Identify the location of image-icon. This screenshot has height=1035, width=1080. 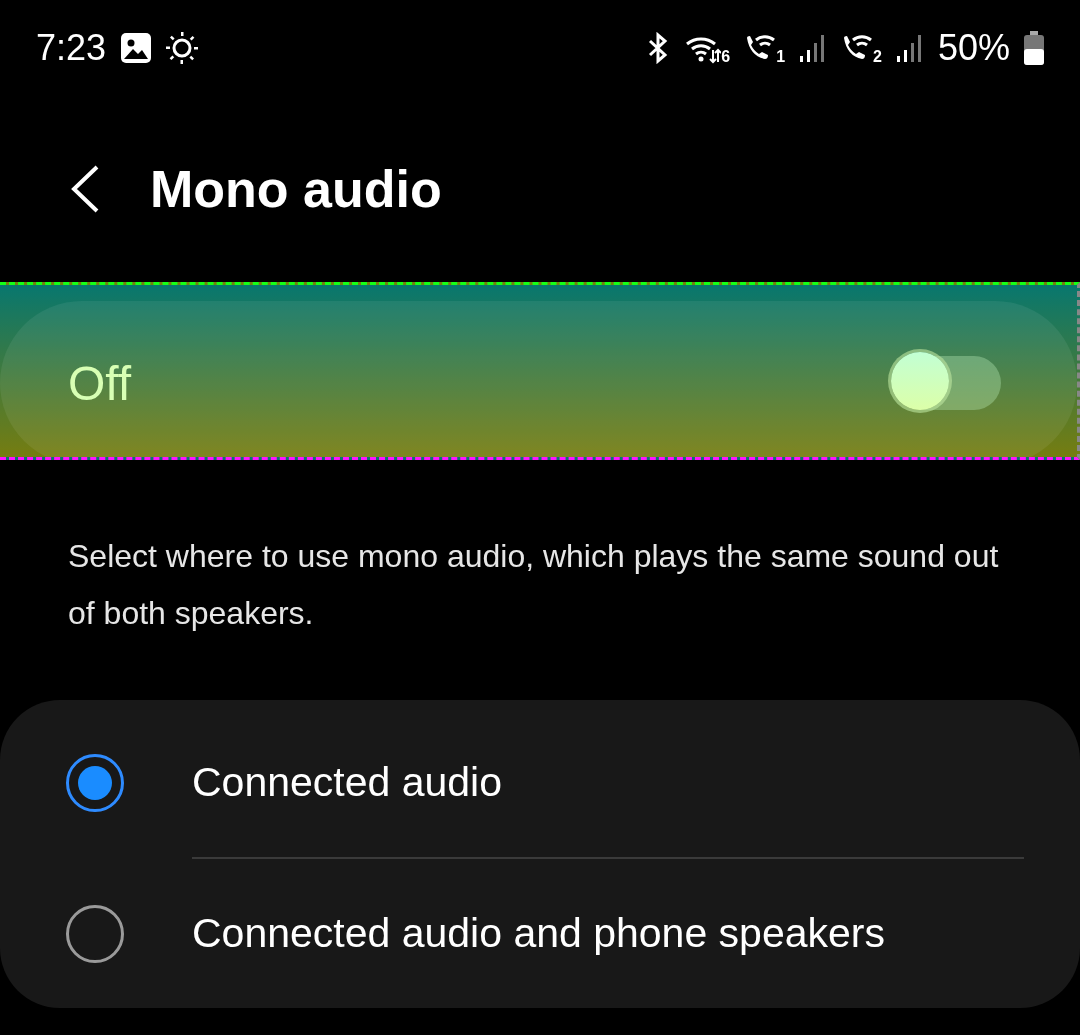
(136, 48).